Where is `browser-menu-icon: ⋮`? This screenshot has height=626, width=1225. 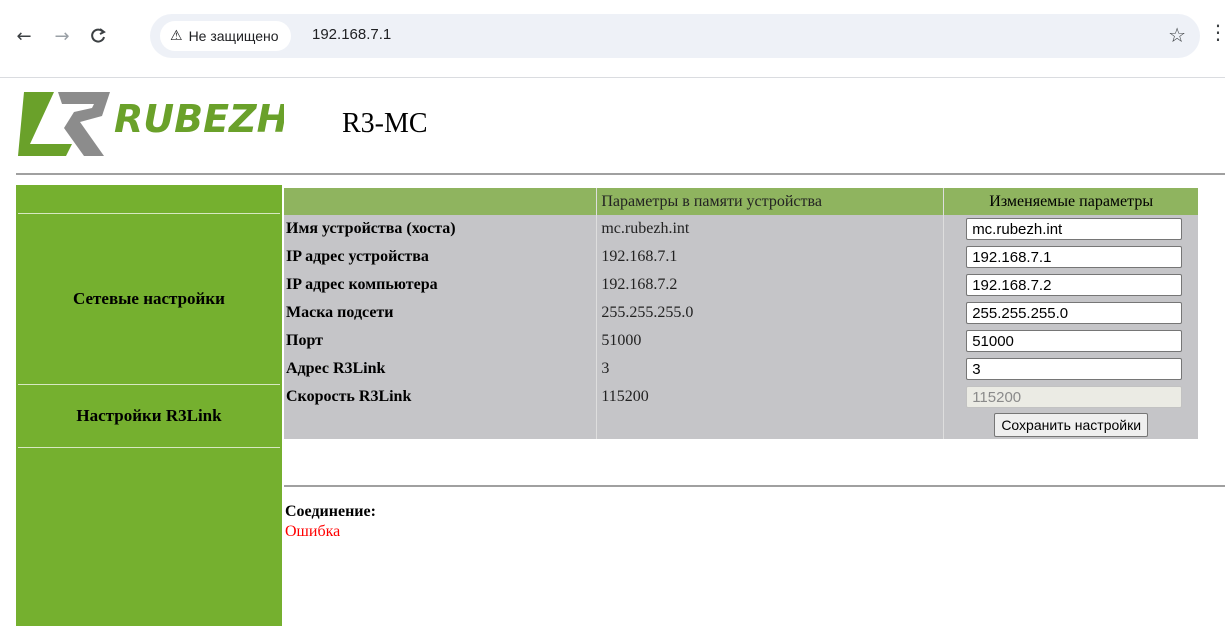 browser-menu-icon: ⋮ is located at coordinates (1216, 32).